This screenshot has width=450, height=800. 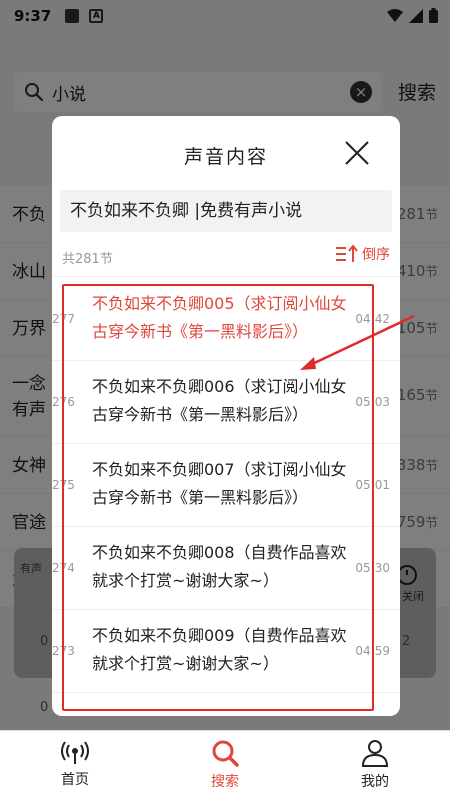 I want to click on close-icon, so click(x=357, y=153).